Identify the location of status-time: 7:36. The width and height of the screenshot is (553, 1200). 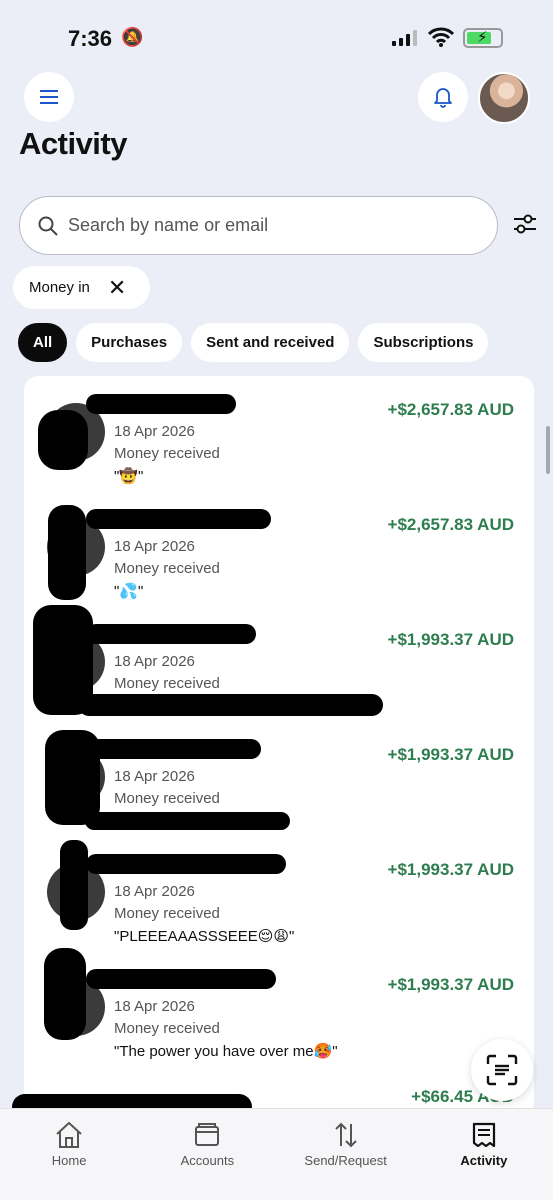
(90, 38).